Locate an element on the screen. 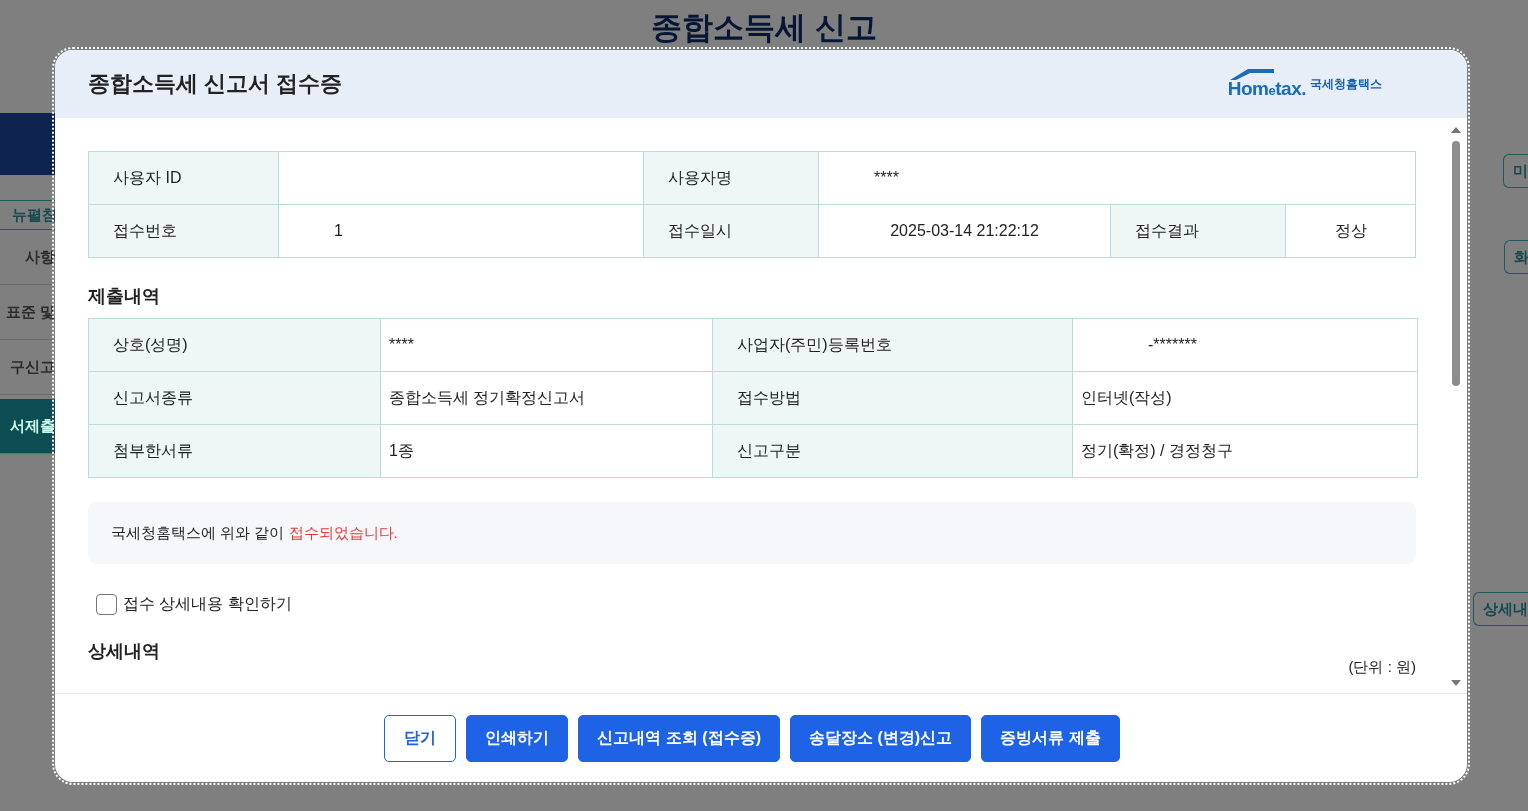  table-cell: 인터넷(작성) is located at coordinates (1245, 398).